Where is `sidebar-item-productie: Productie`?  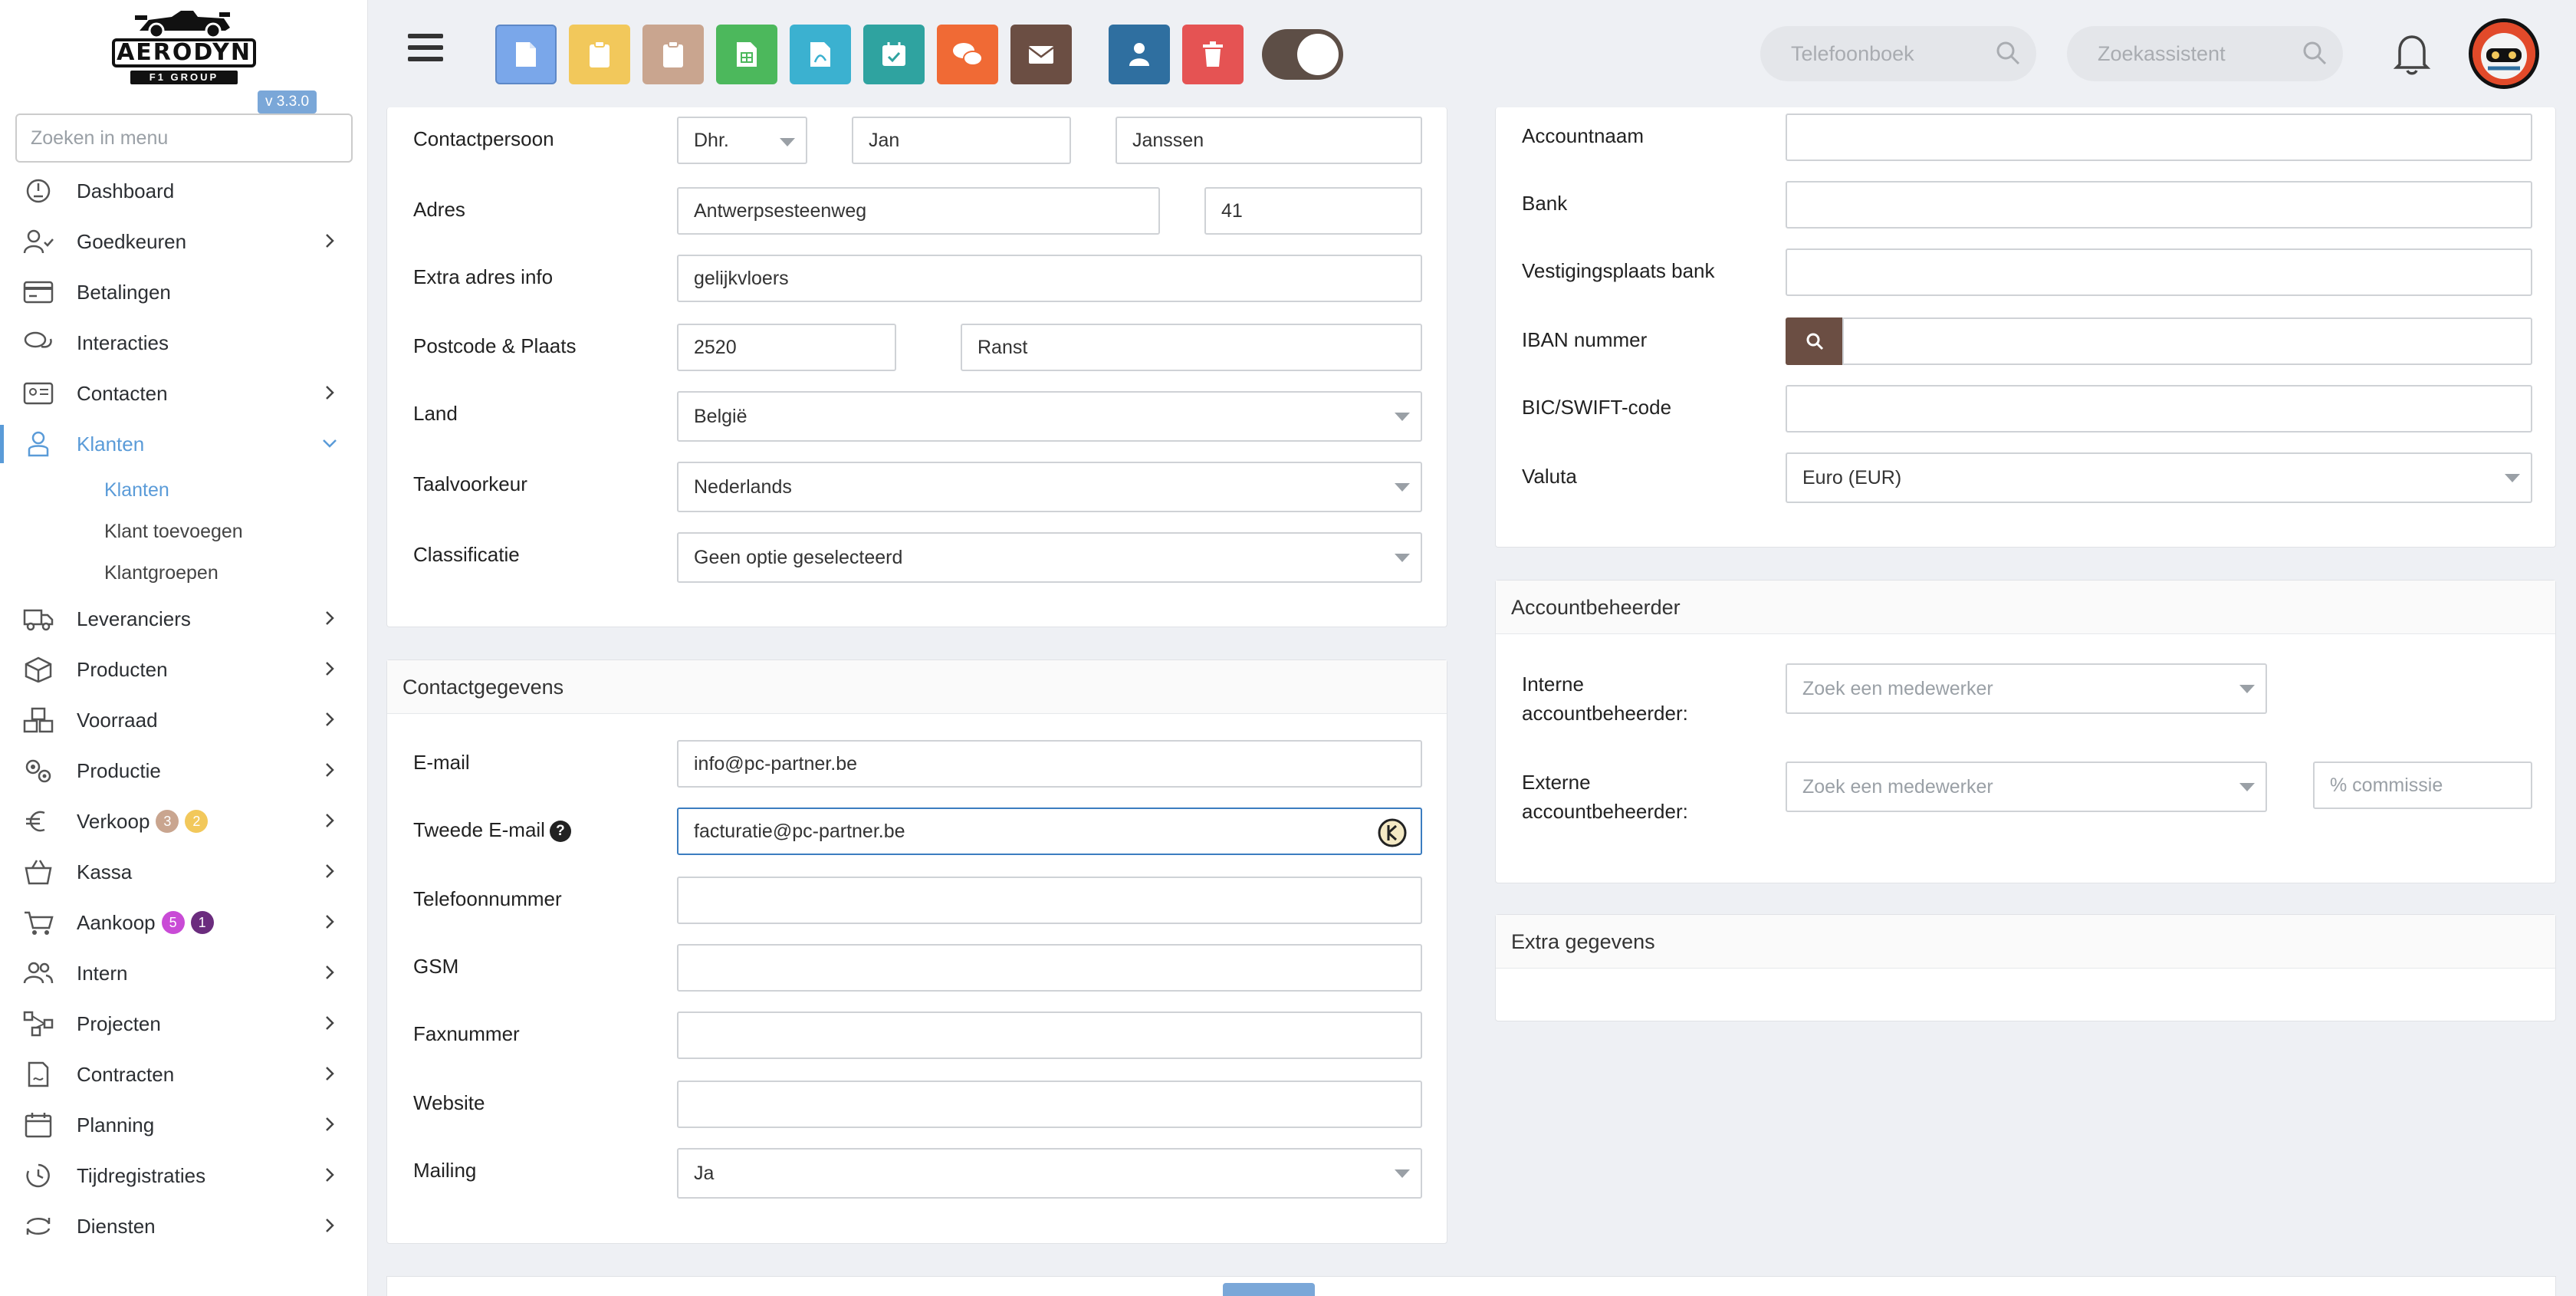 sidebar-item-productie: Productie is located at coordinates (184, 770).